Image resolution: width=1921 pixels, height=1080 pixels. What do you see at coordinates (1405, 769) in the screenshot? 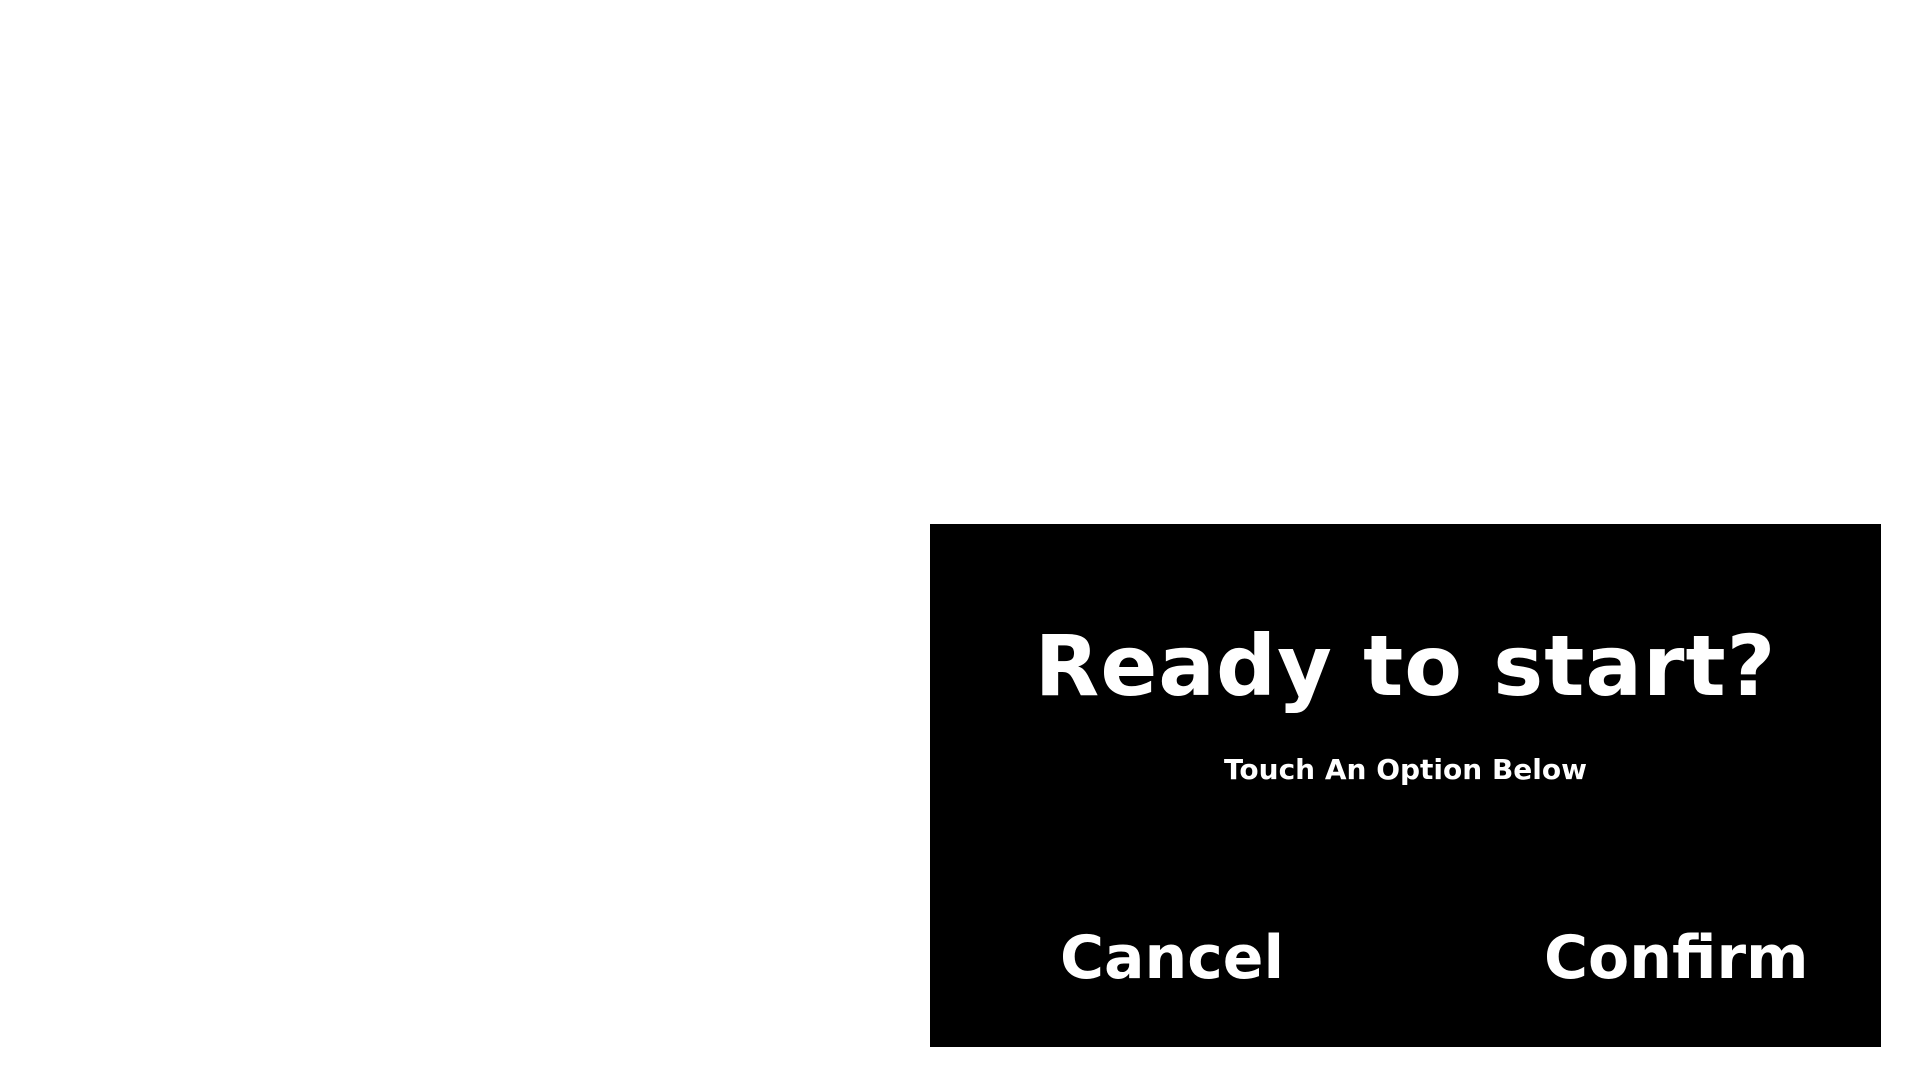
I see `dialog-instruction: Touch An Option Below` at bounding box center [1405, 769].